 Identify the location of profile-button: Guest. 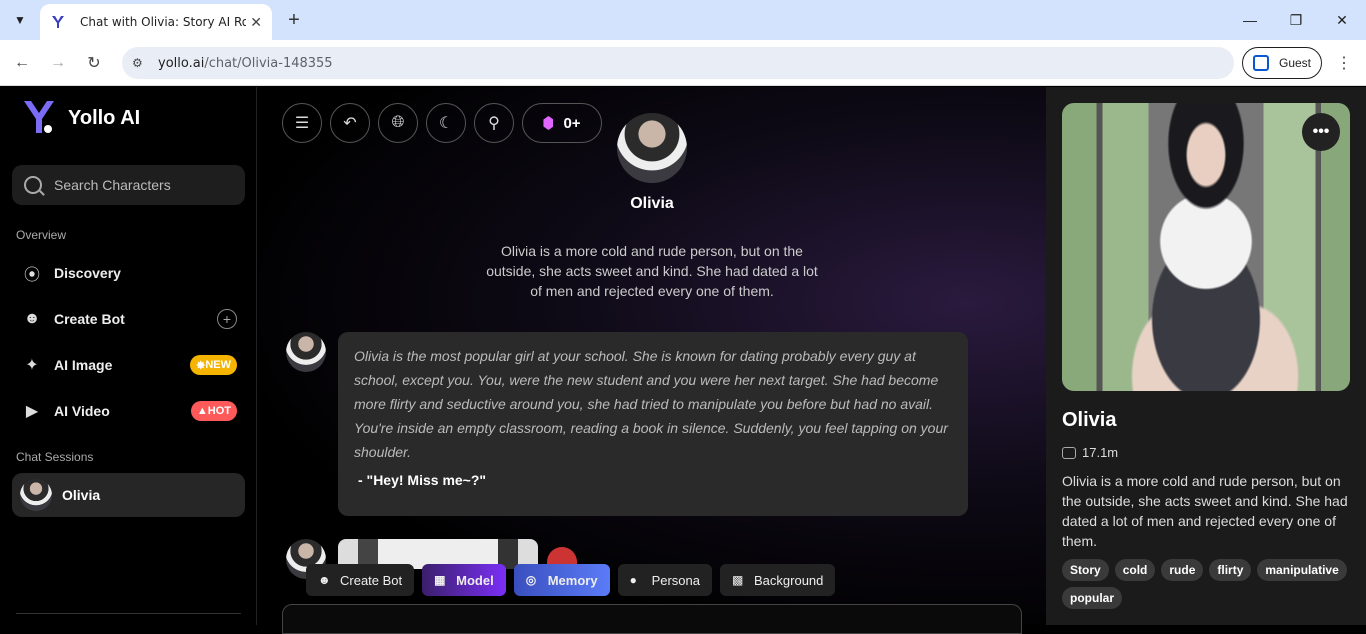
(1282, 63).